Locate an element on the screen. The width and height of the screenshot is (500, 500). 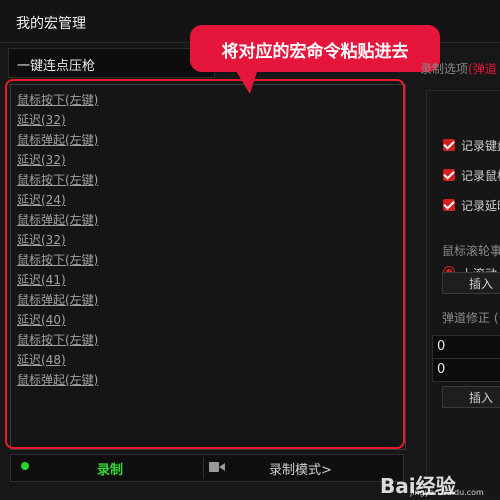
record-keyboard-checkbox is located at coordinates (449, 145).